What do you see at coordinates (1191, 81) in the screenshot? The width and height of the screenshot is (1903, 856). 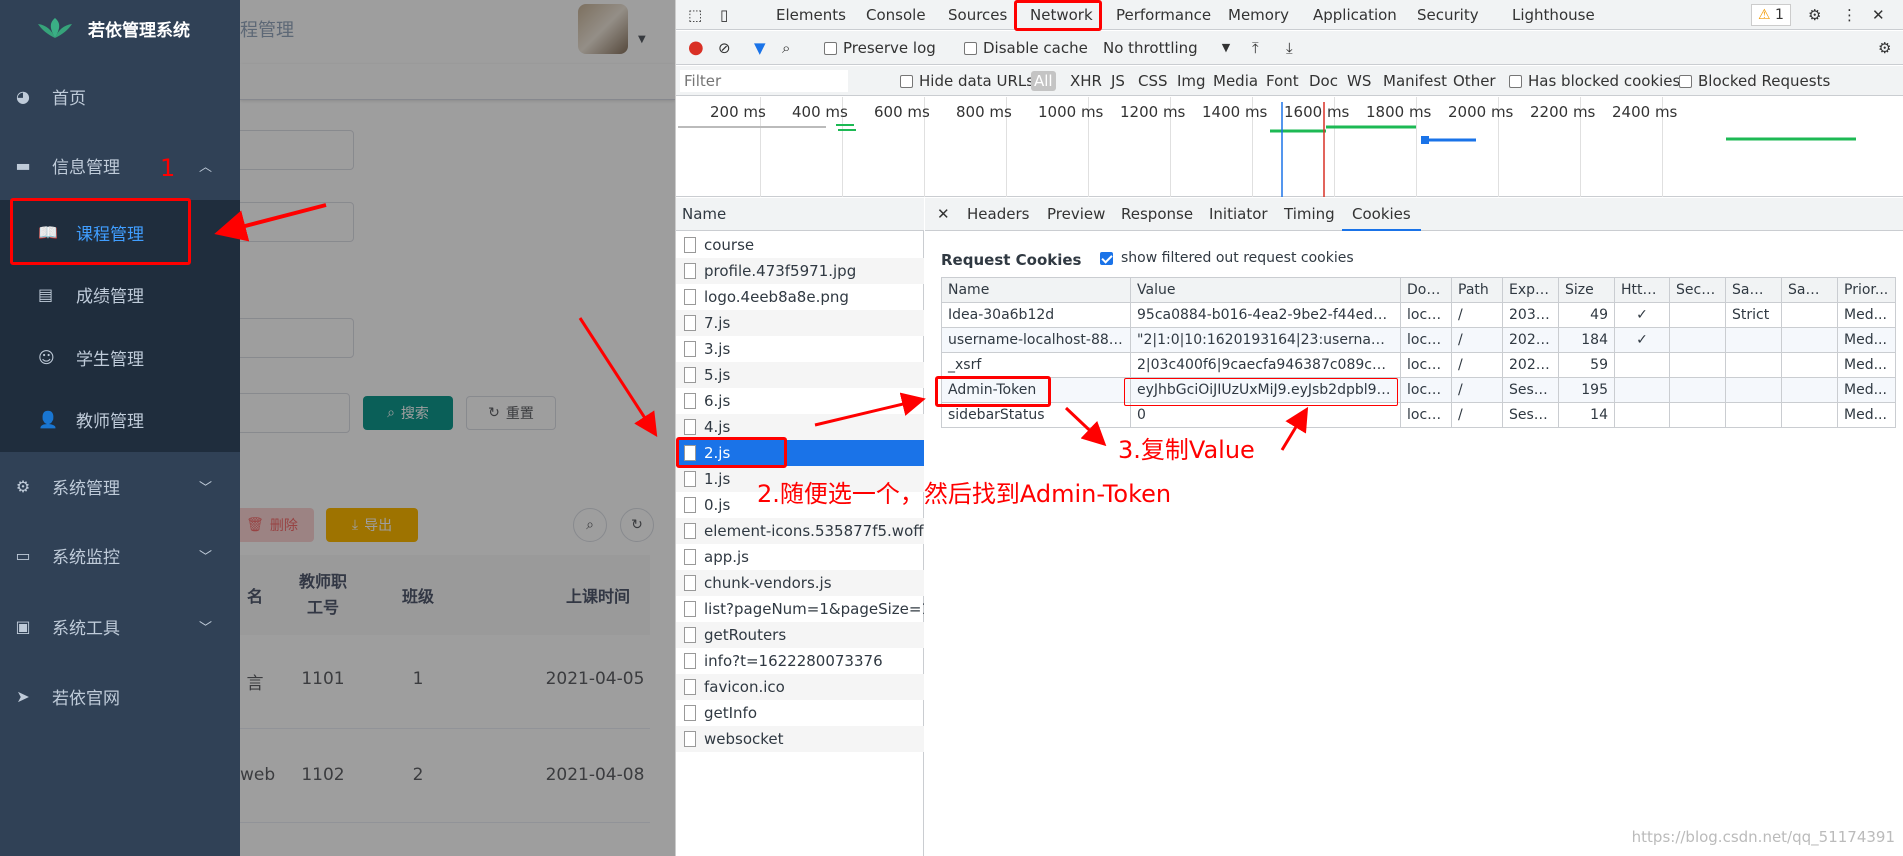 I see `filter-img: Img` at bounding box center [1191, 81].